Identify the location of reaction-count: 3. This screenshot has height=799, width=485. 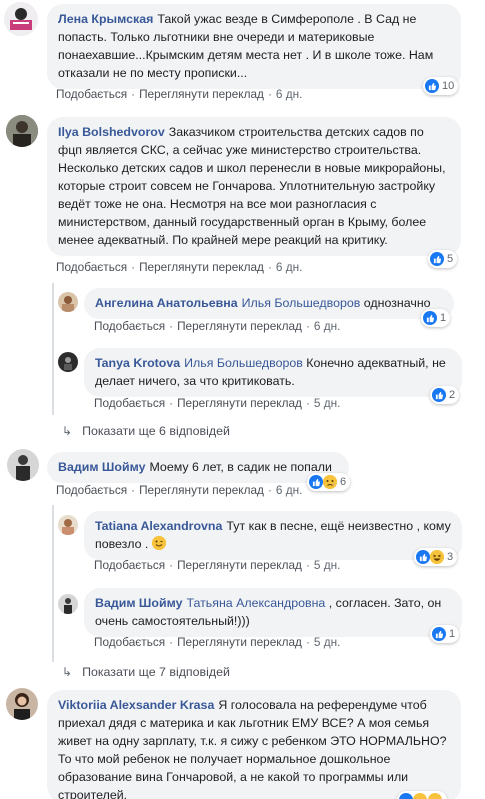
(436, 557).